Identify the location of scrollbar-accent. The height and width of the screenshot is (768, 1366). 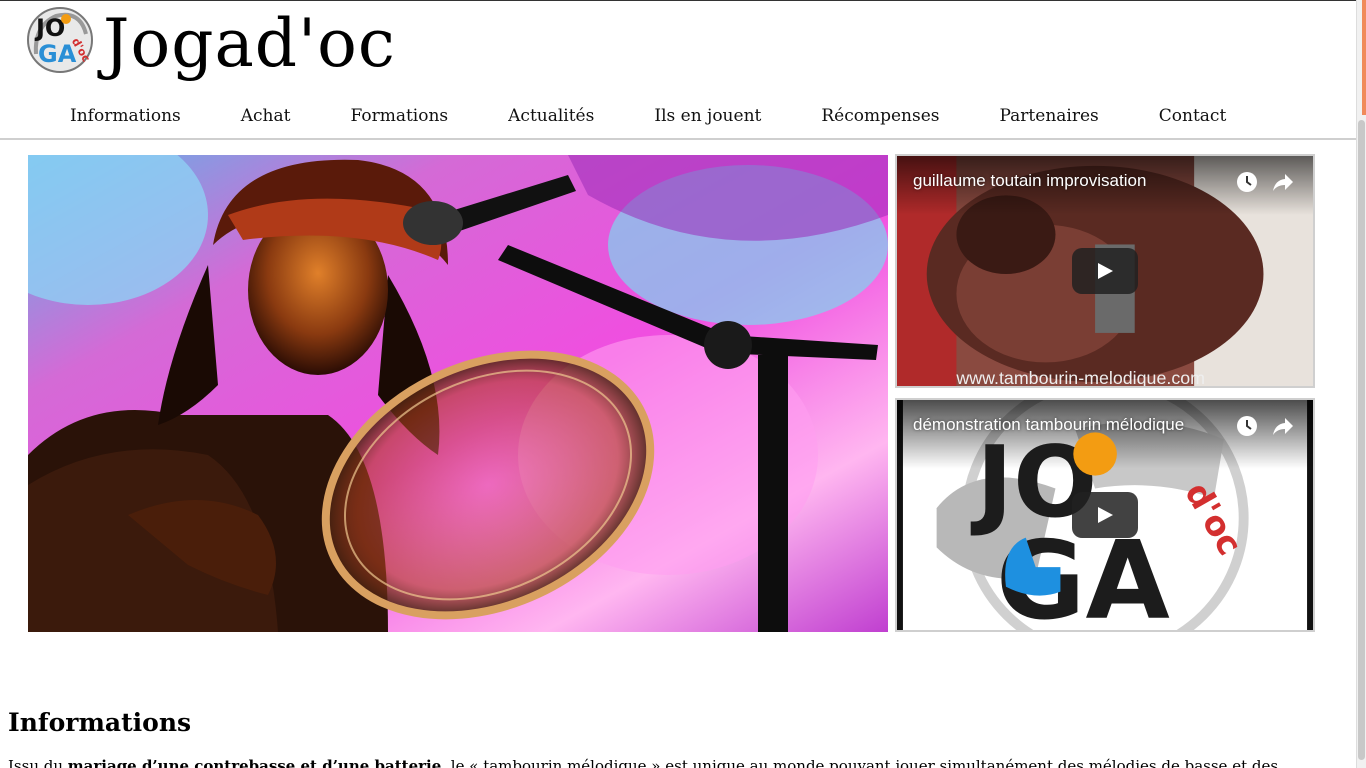
(1364, 57).